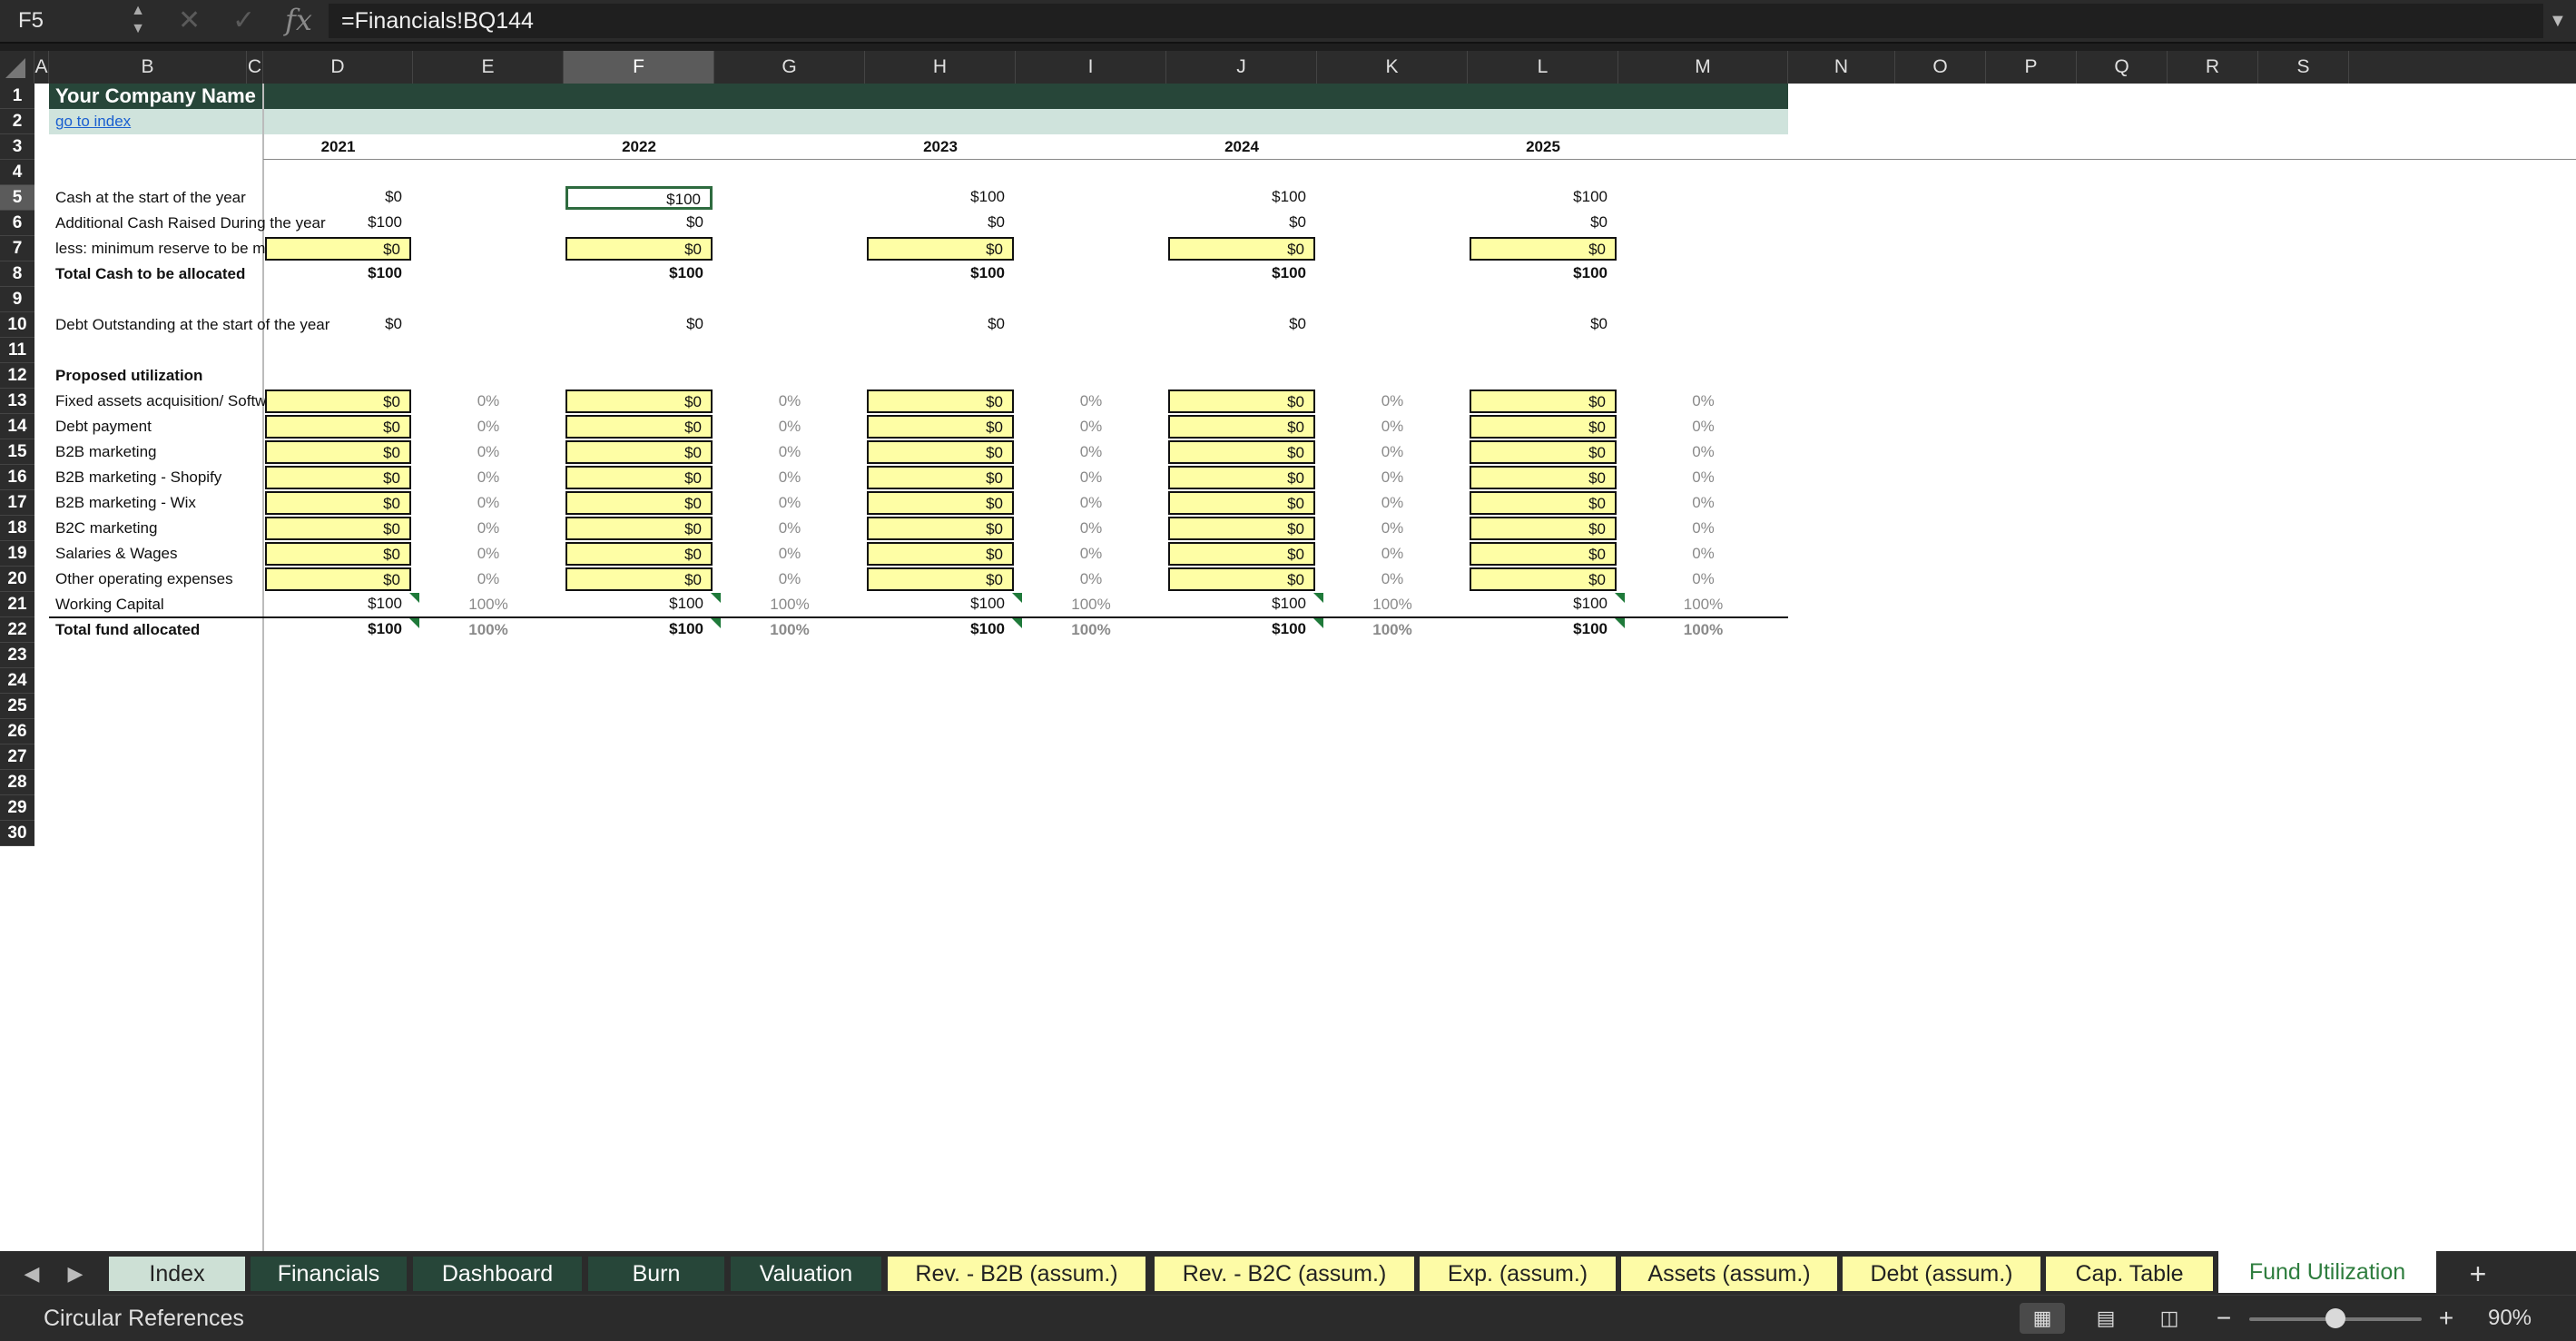 The width and height of the screenshot is (2576, 1341). What do you see at coordinates (497, 1274) in the screenshot?
I see `sheet-tab-dashboard: Dashboard` at bounding box center [497, 1274].